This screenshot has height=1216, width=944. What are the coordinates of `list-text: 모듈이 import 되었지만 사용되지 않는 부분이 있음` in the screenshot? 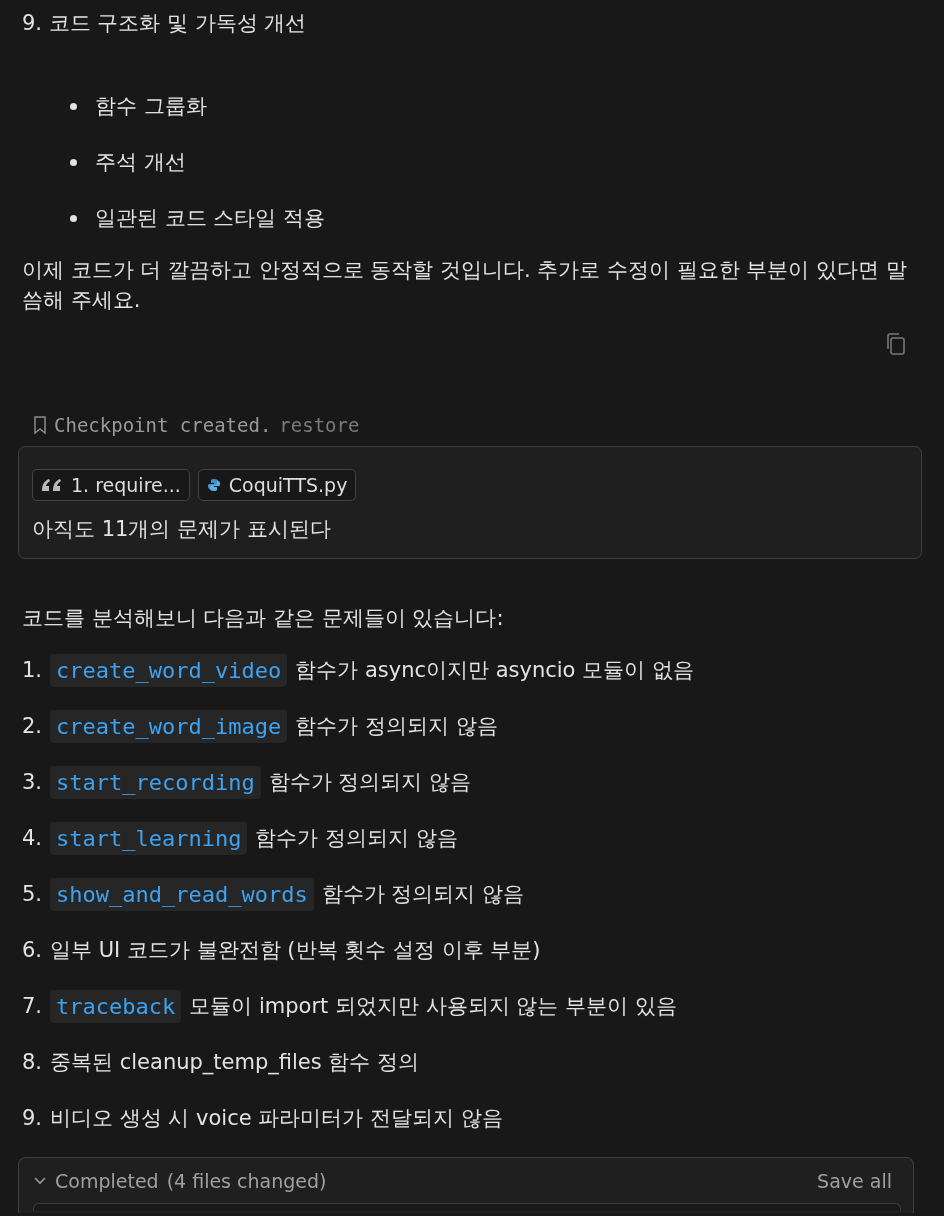 It's located at (433, 1006).